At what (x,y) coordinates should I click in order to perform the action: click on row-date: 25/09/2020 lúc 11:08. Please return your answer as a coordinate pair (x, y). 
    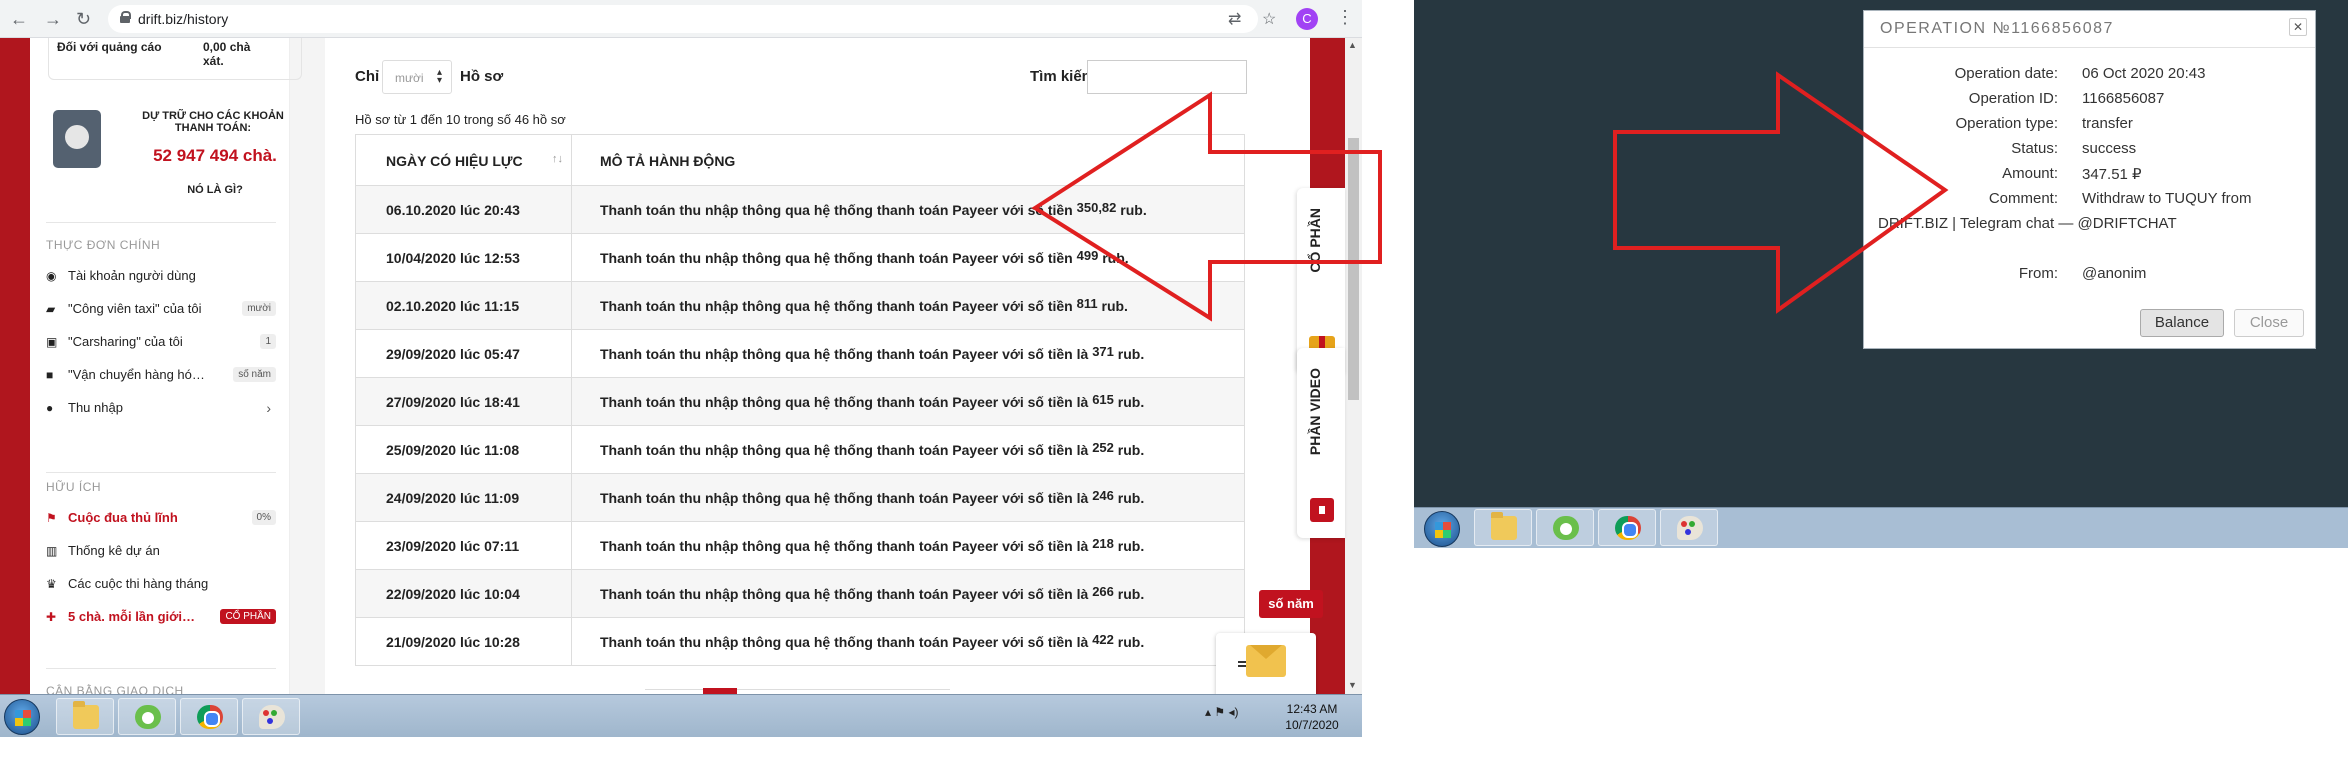
    Looking at the image, I should click on (453, 450).